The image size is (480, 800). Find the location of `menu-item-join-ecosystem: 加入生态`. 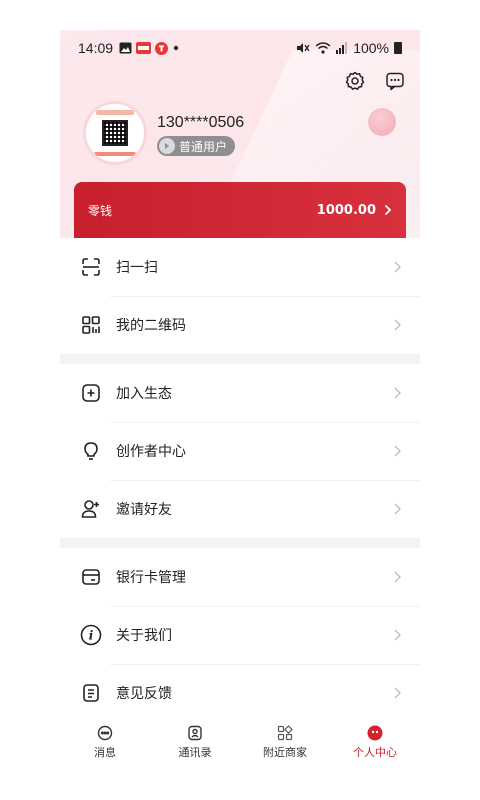

menu-item-join-ecosystem: 加入生态 is located at coordinates (240, 393).